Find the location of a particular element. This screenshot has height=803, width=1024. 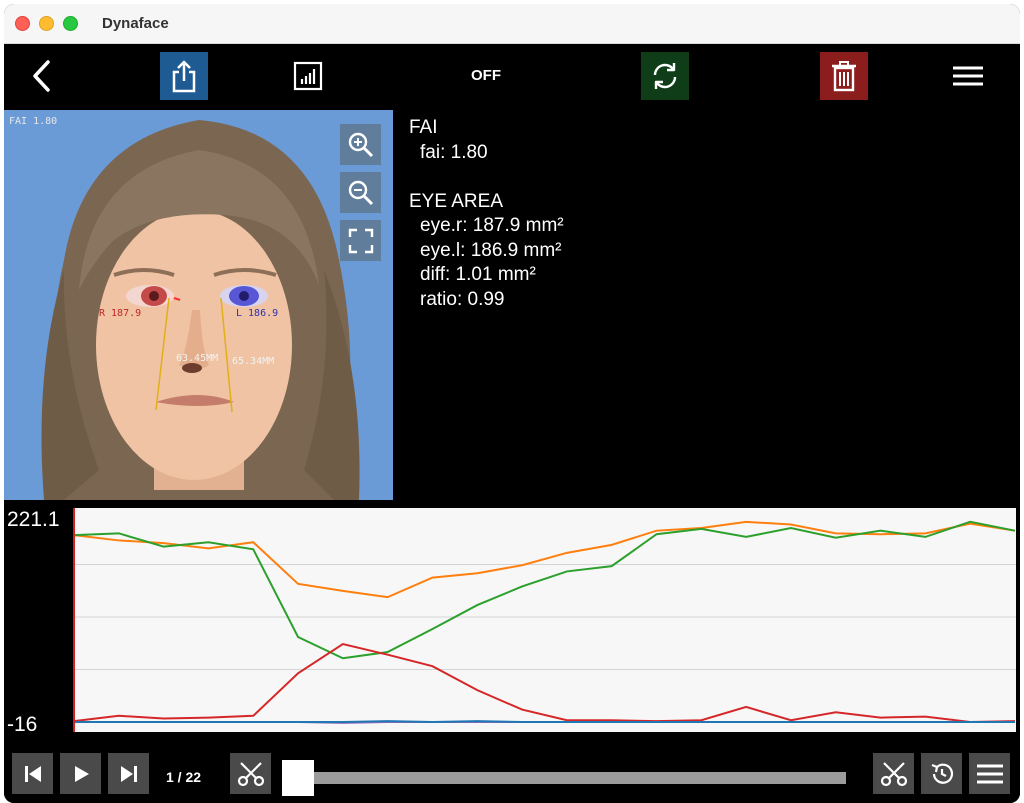

delete-button is located at coordinates (844, 76).